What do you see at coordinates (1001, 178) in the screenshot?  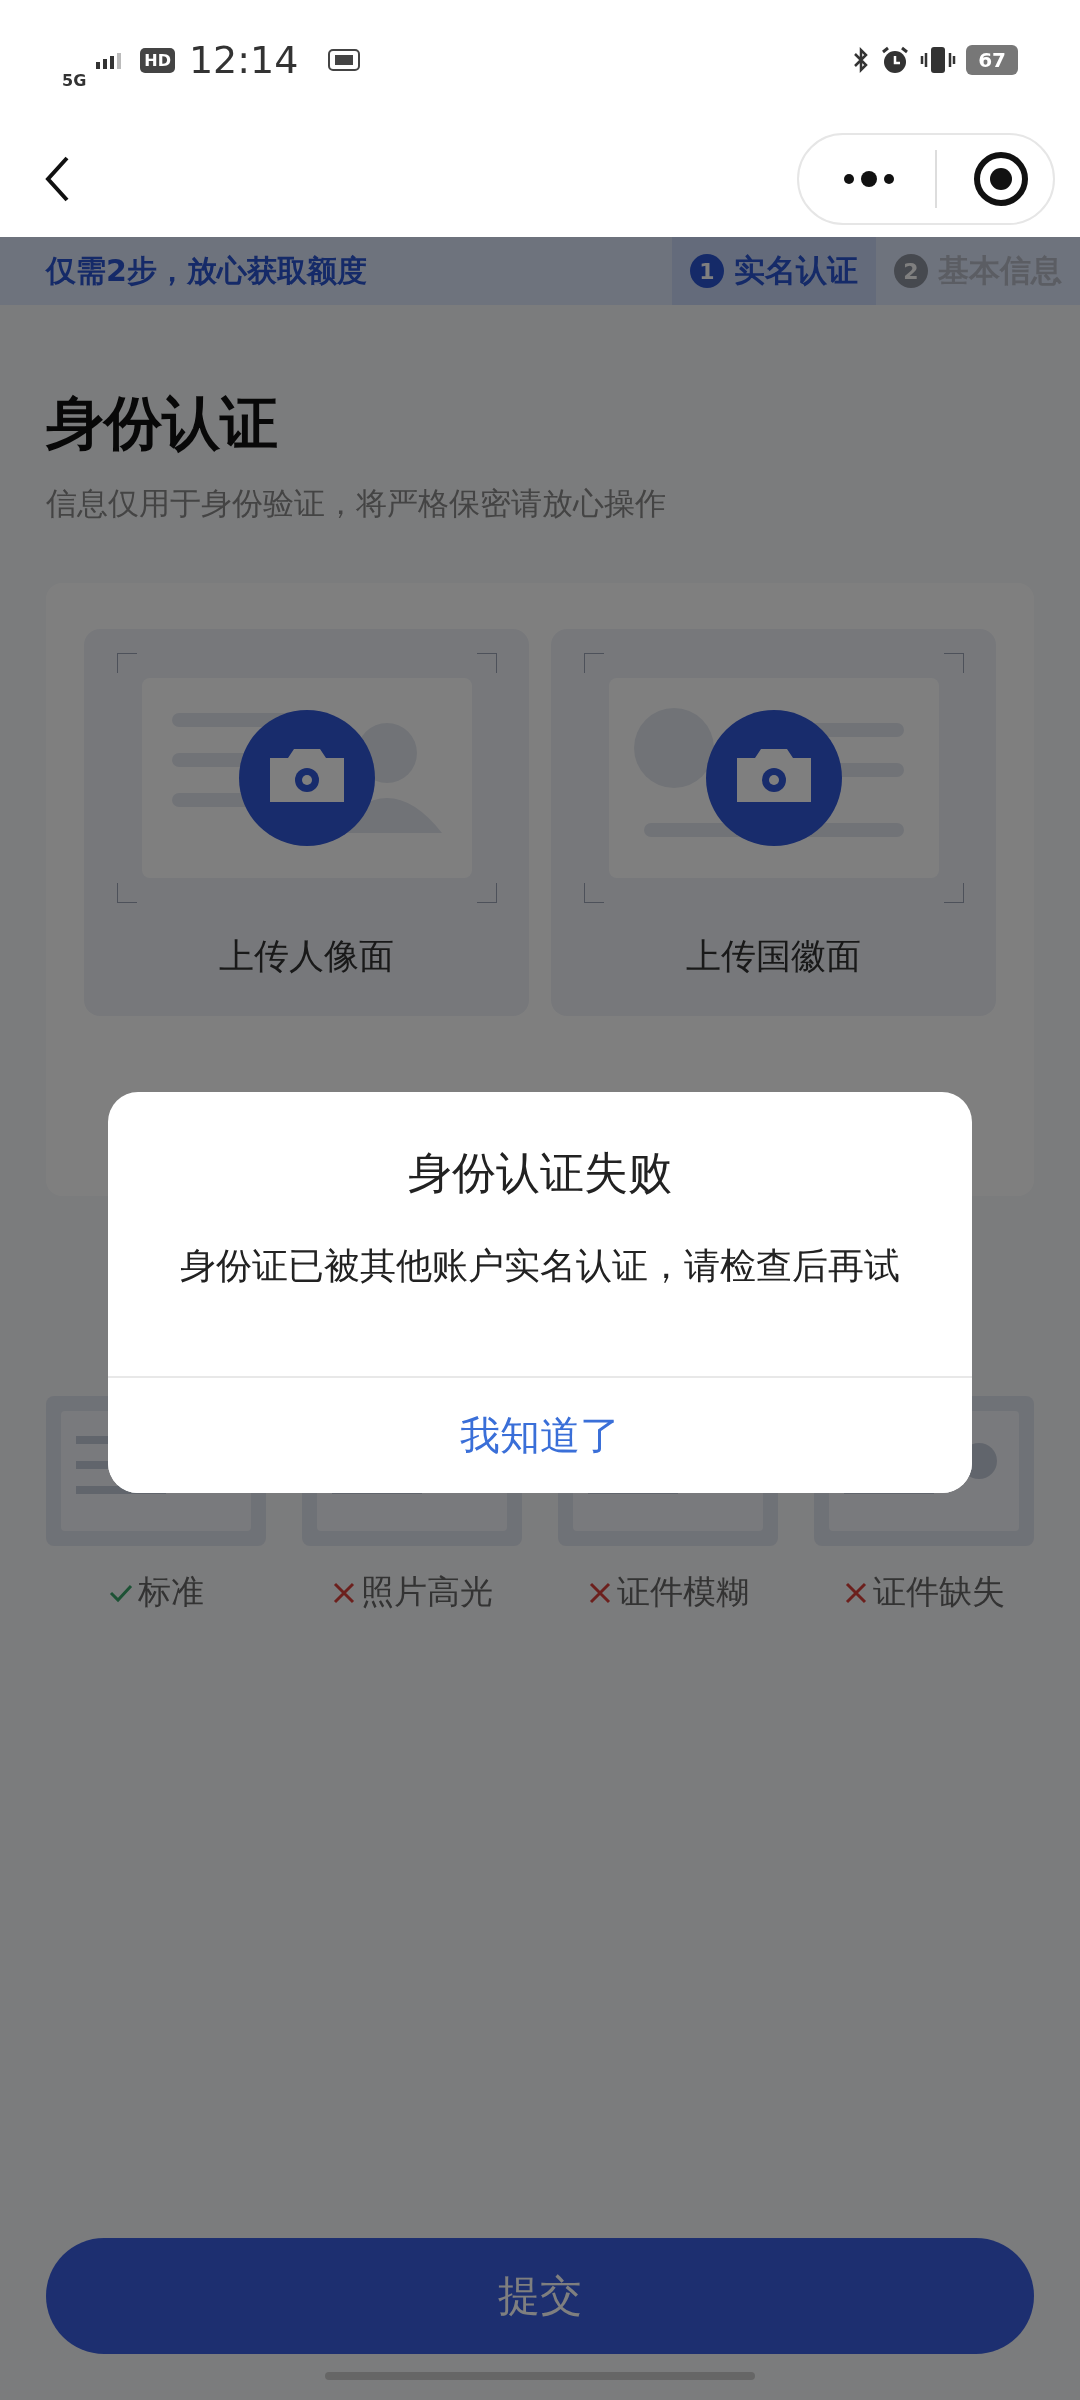 I see `close-target-icon` at bounding box center [1001, 178].